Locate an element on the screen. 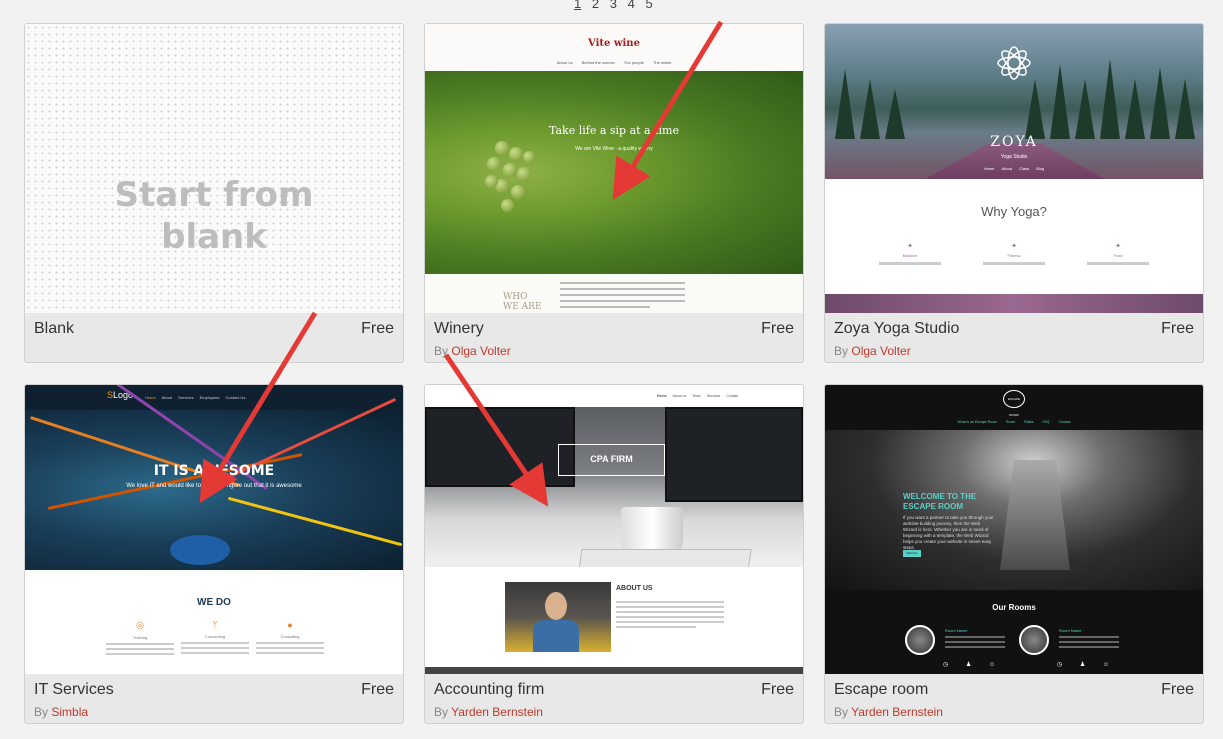 This screenshot has width=1223, height=739. page-link-4: 4 is located at coordinates (631, 5).